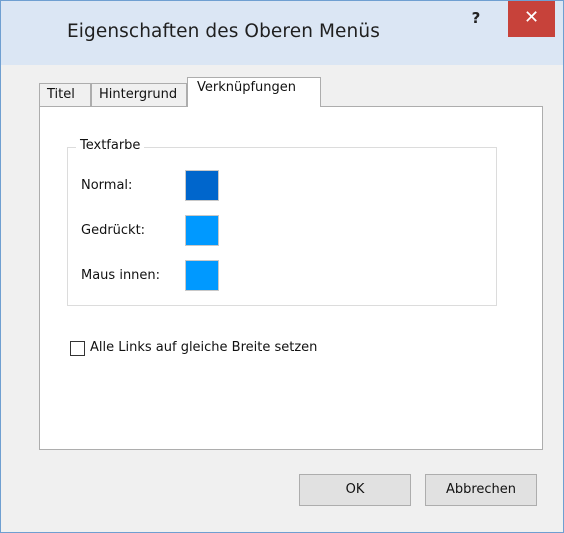 The width and height of the screenshot is (564, 533). I want to click on color-swatch-normal, so click(202, 185).